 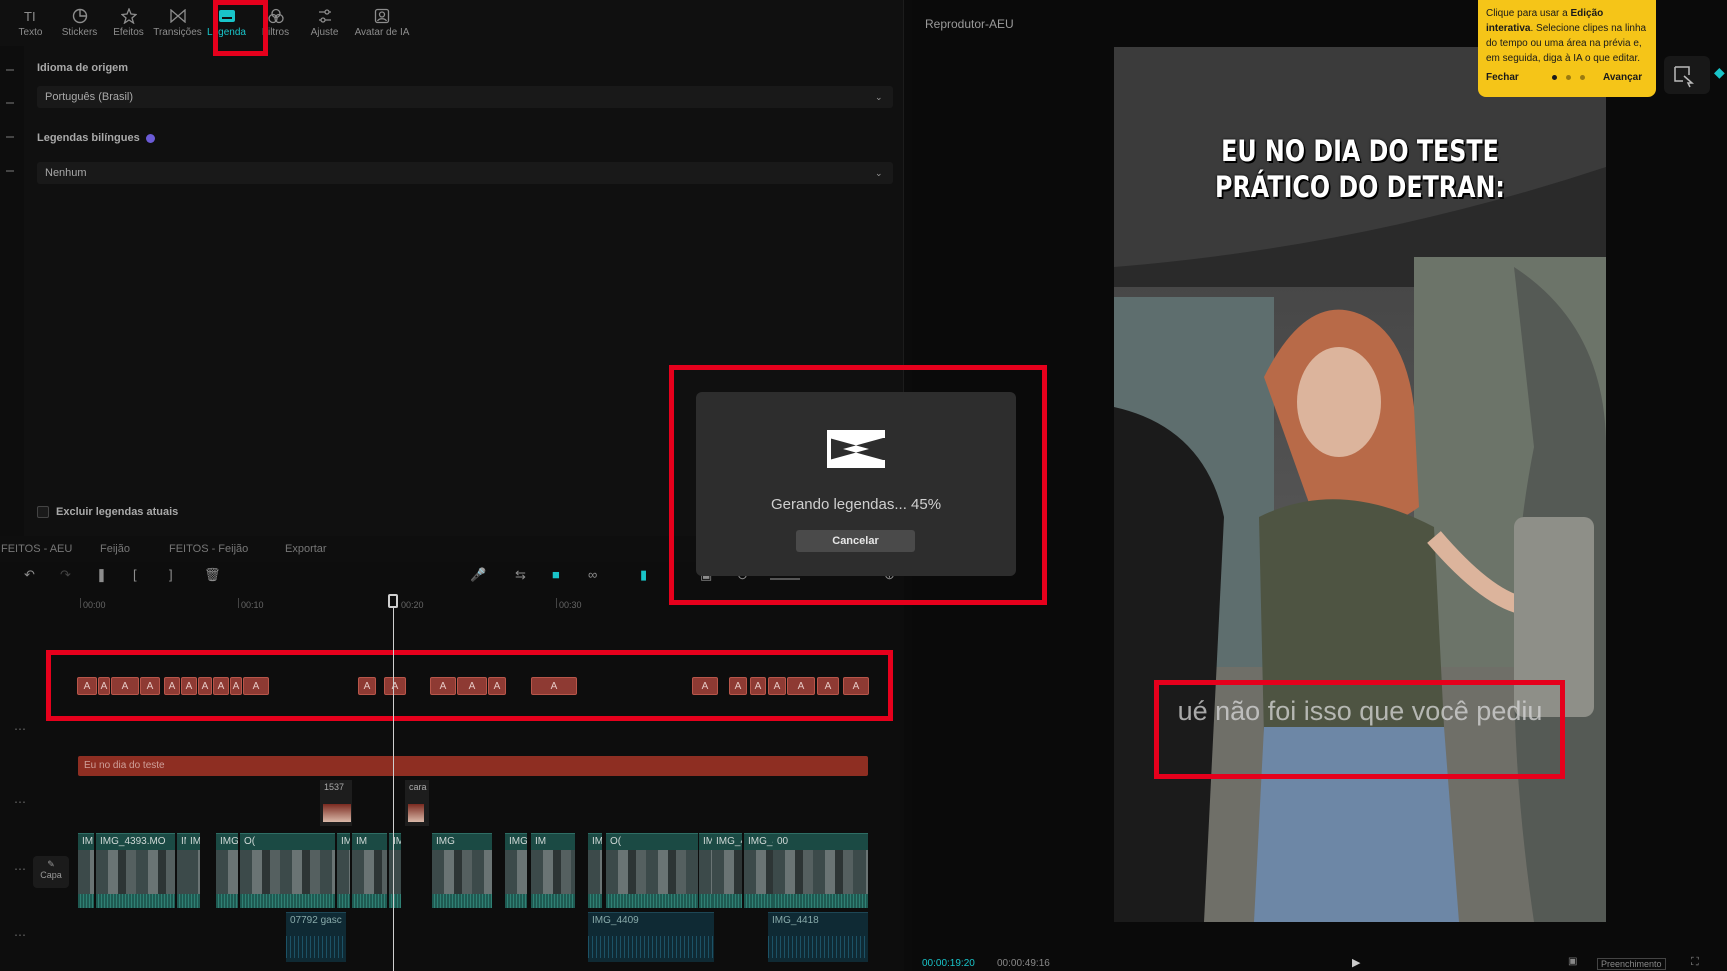 I want to click on video-clip-label: O(, so click(x=616, y=841).